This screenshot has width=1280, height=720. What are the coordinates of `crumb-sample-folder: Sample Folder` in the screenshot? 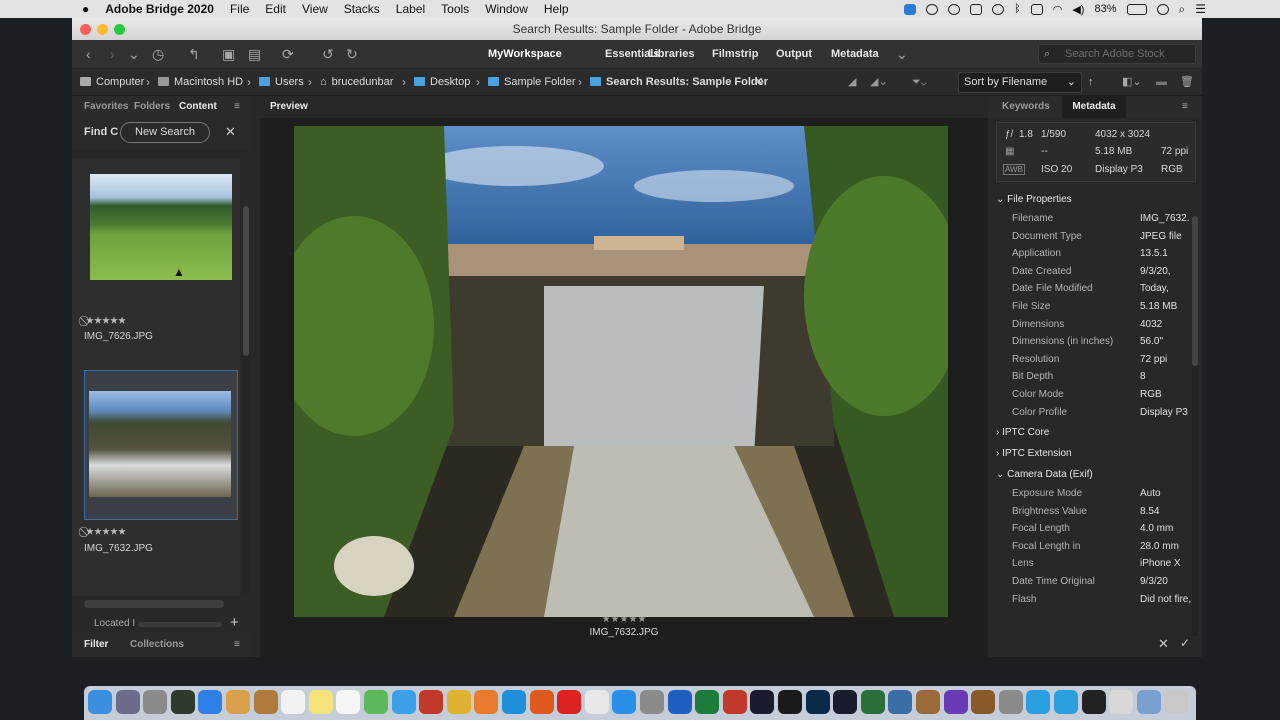 It's located at (532, 82).